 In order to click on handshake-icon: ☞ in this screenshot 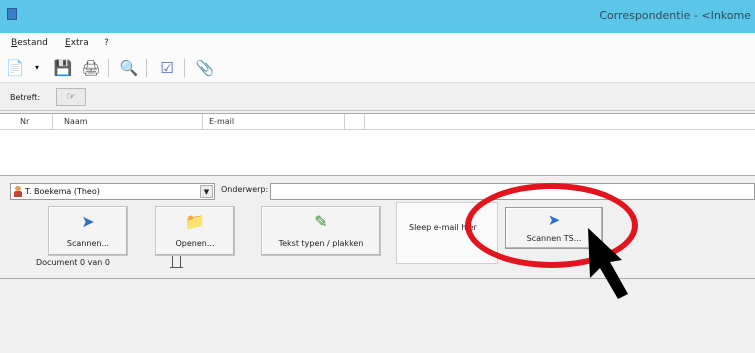, I will do `click(71, 97)`.